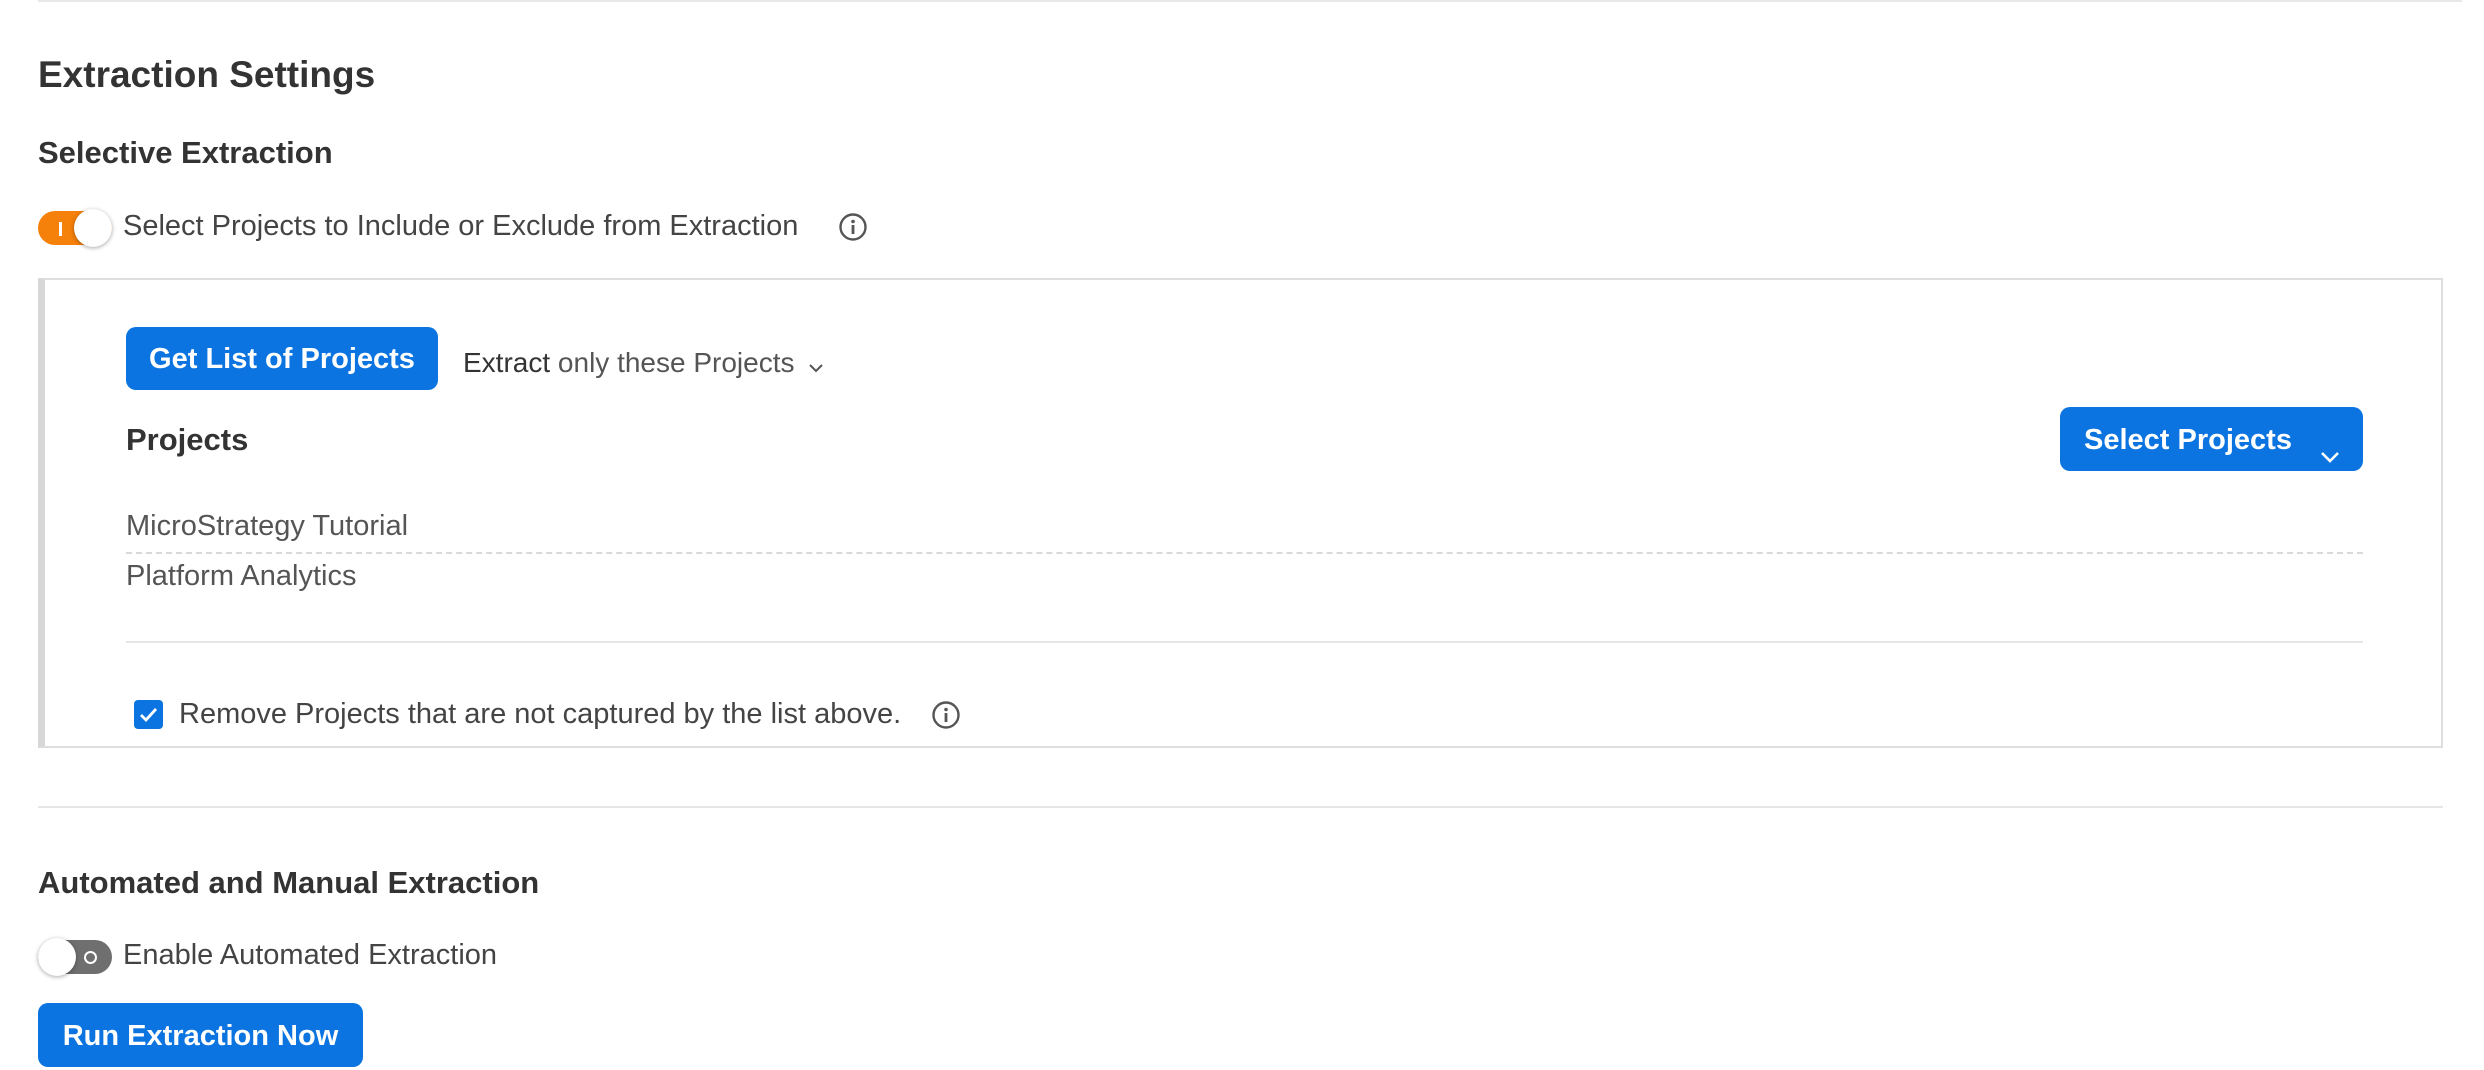  I want to click on selective-extraction-toggle, so click(75, 228).